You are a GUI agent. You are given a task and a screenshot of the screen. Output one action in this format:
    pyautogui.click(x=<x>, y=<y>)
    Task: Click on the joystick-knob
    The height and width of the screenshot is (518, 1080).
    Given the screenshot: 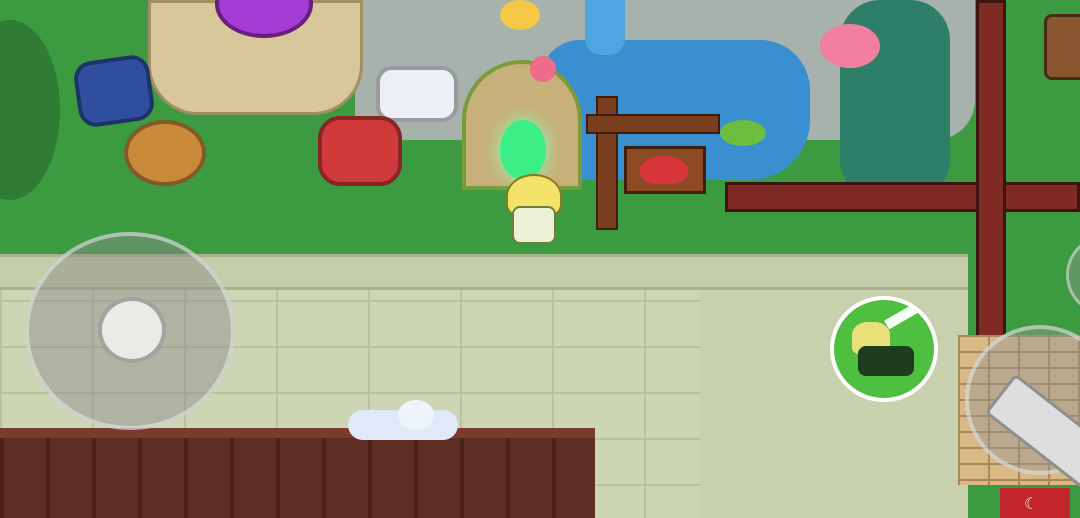 What is the action you would take?
    pyautogui.click(x=132, y=330)
    